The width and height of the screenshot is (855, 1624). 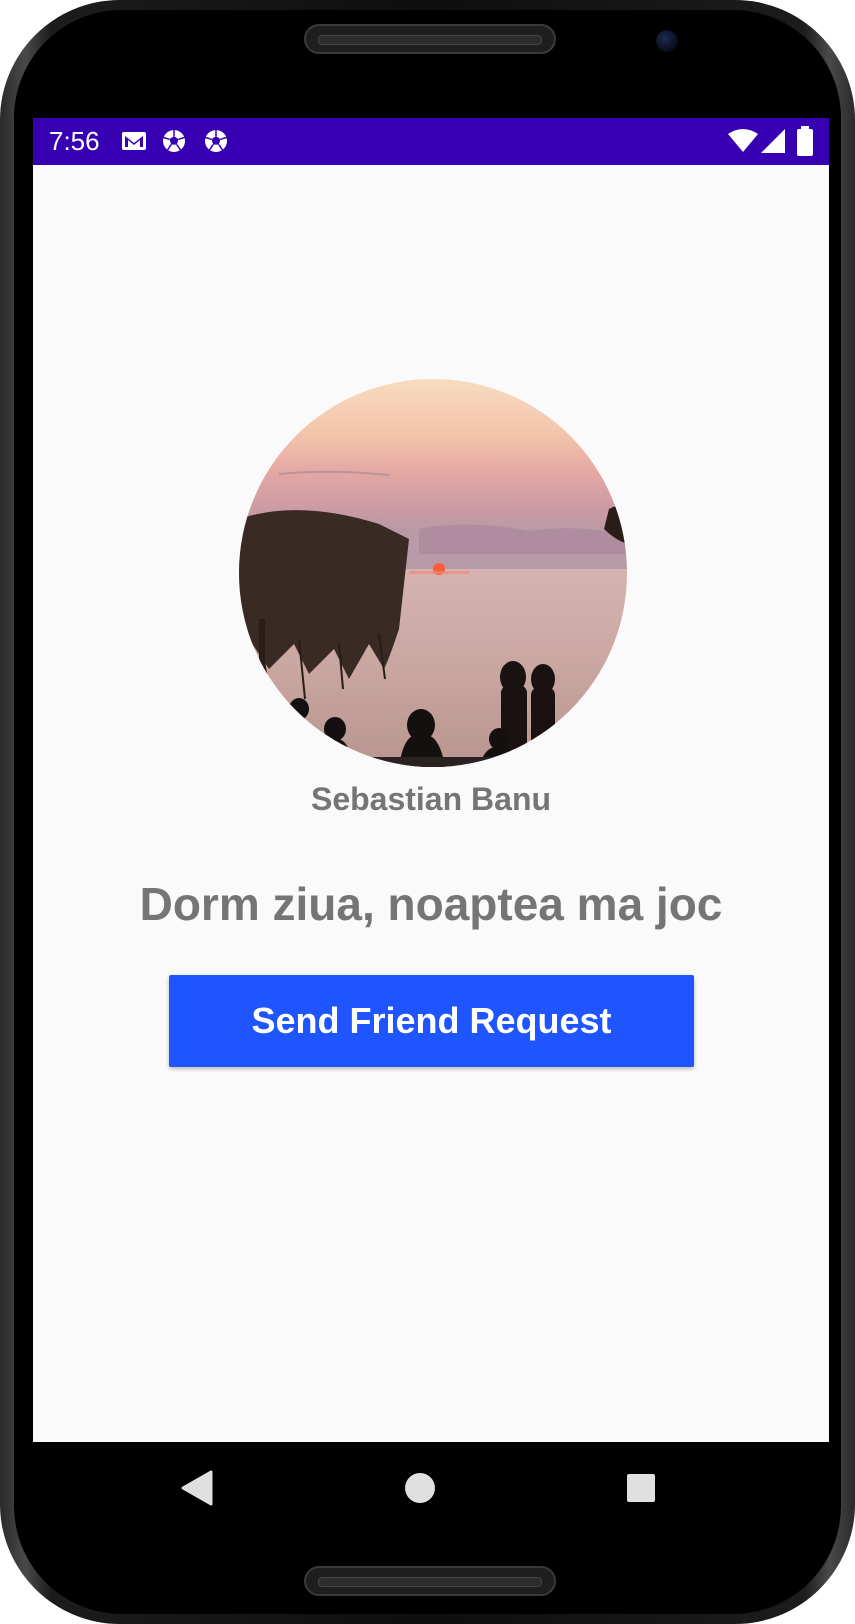 I want to click on profile-status: Dorm ziua, noaptea ma joc, so click(x=431, y=904).